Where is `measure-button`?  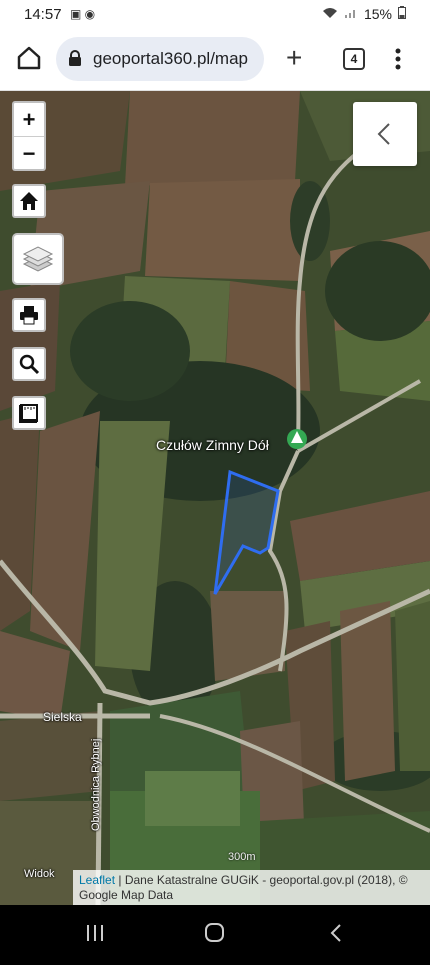 measure-button is located at coordinates (29, 413).